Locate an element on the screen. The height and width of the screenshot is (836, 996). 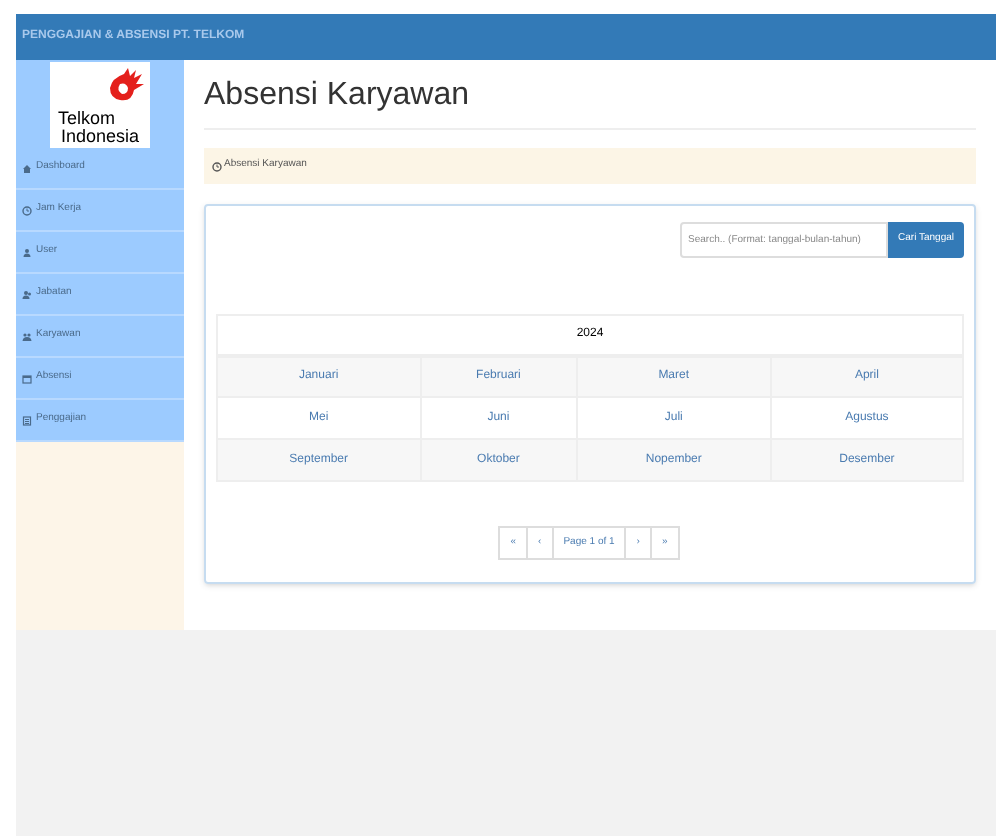
users-icon is located at coordinates (27, 294).